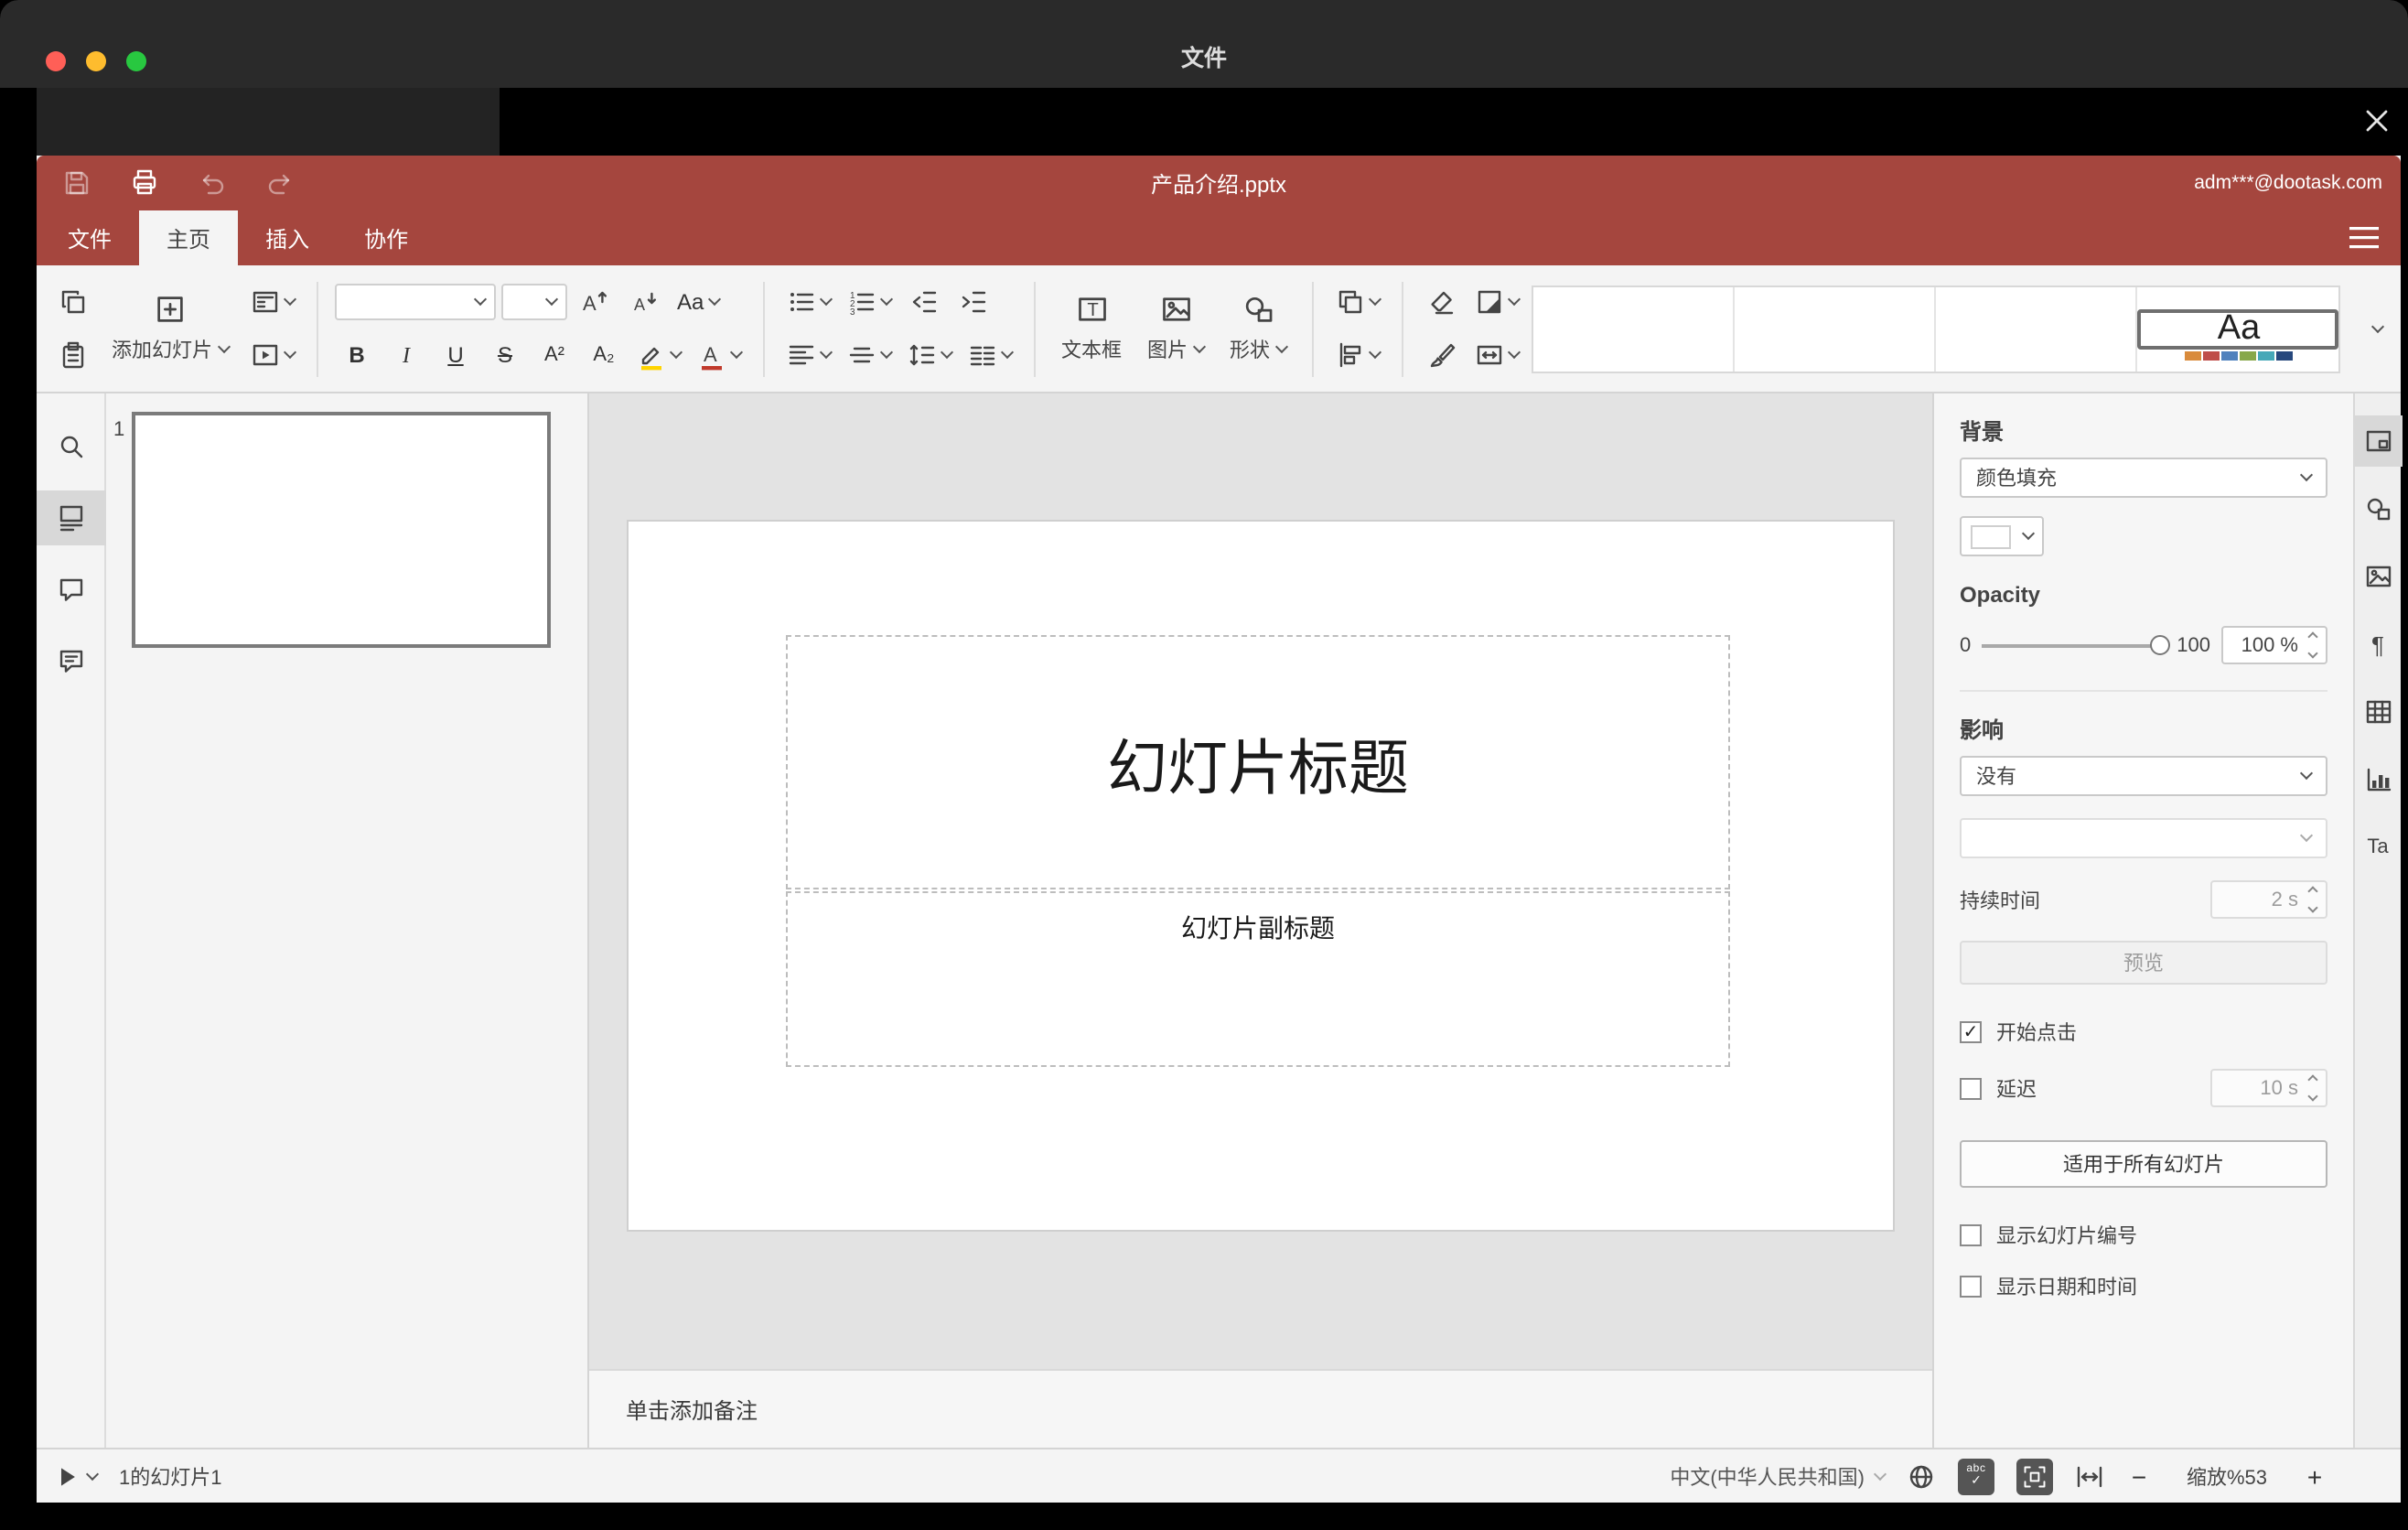 The image size is (2408, 1530). I want to click on show-date-time-checkbox, so click(1971, 1287).